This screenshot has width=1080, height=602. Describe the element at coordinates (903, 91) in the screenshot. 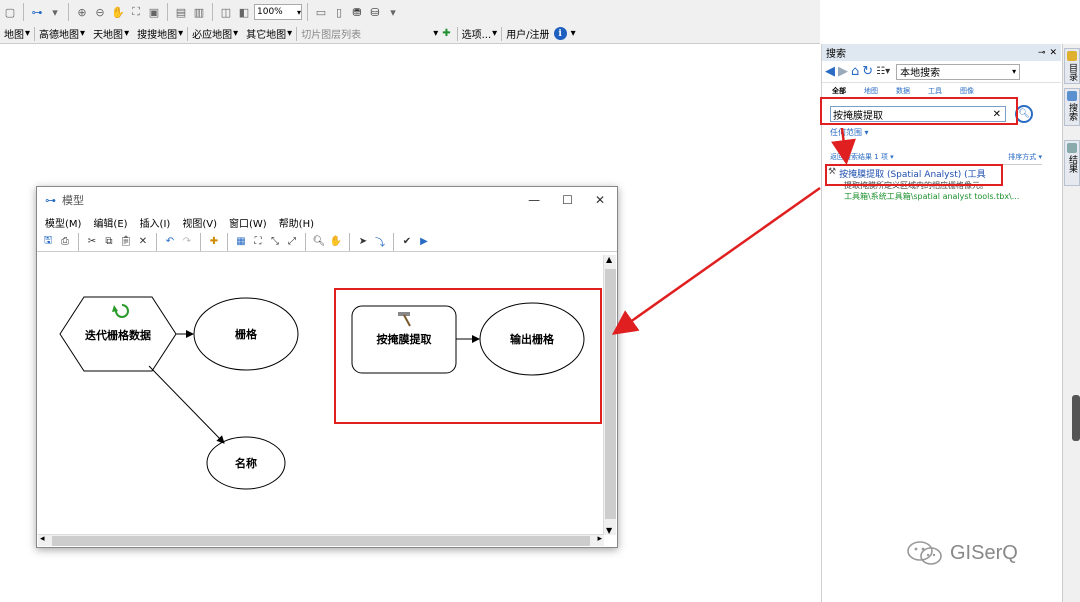

I see `tab-data: 数据` at that location.